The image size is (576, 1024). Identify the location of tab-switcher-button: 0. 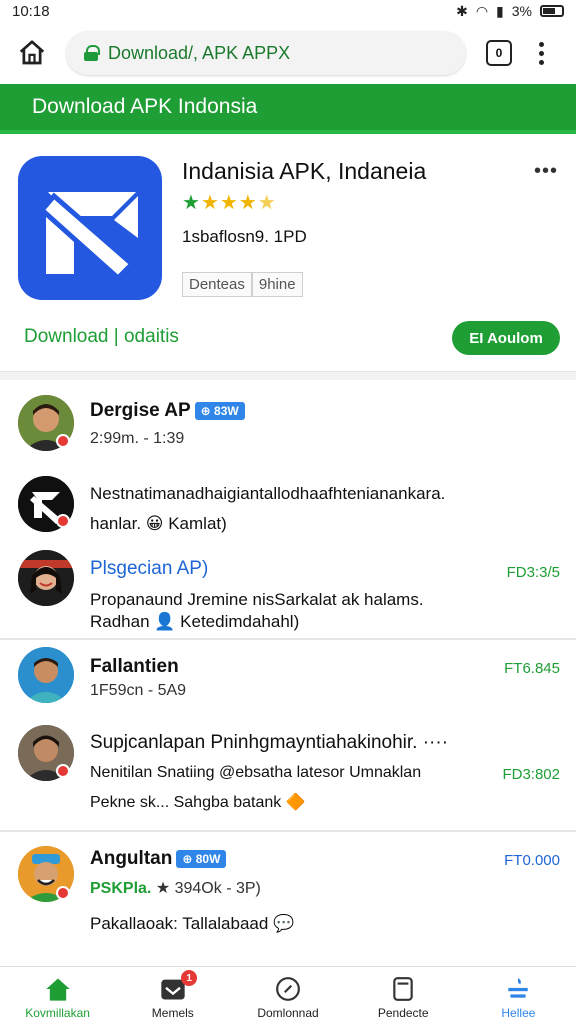
(499, 53).